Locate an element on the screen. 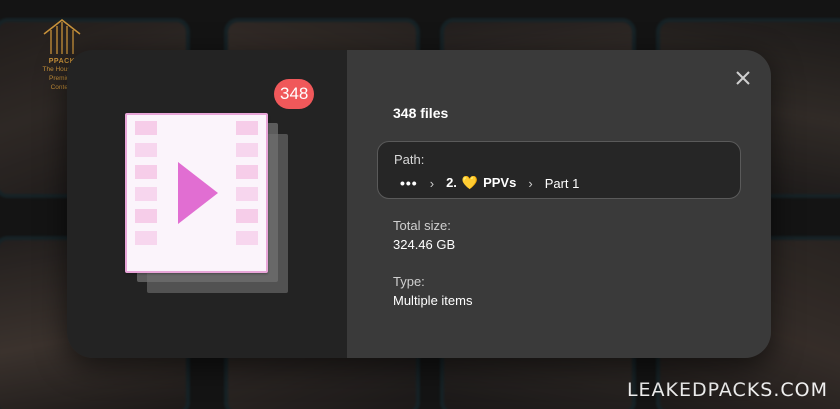  path-label: Path: is located at coordinates (409, 159).